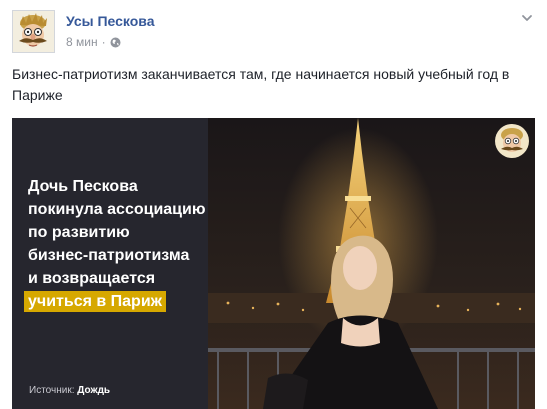 The width and height of the screenshot is (547, 409). Describe the element at coordinates (92, 278) in the screenshot. I see `headline-line: и возвращается` at that location.